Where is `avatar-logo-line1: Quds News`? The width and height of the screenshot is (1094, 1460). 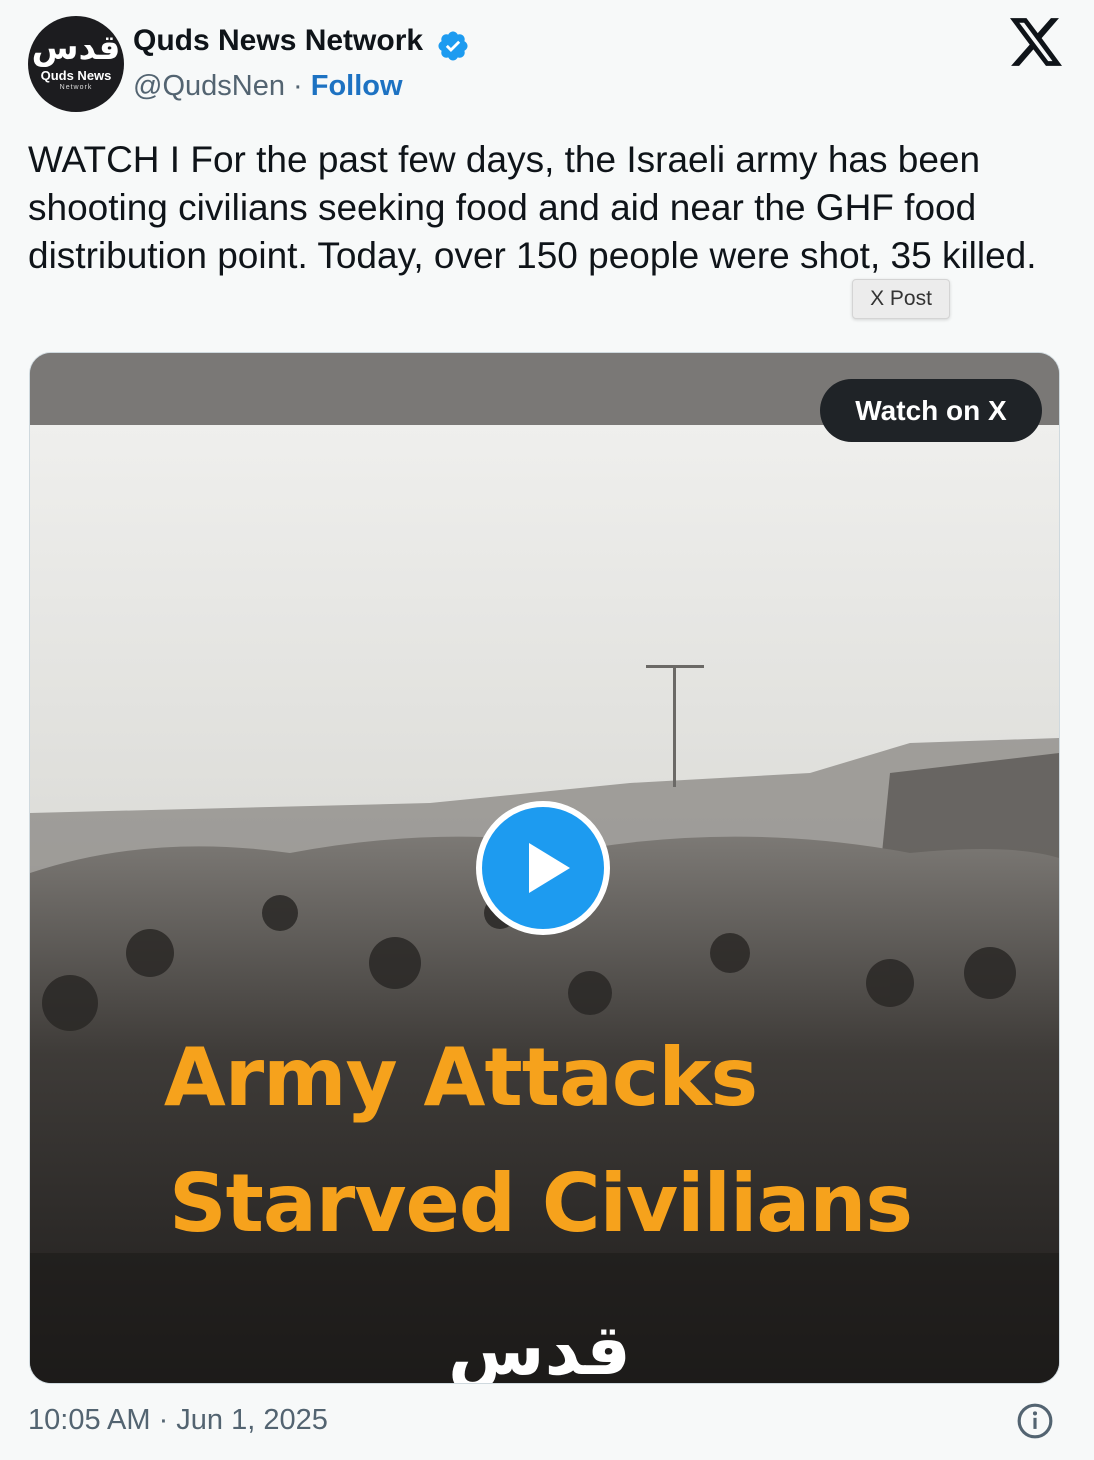 avatar-logo-line1: Quds News is located at coordinates (76, 75).